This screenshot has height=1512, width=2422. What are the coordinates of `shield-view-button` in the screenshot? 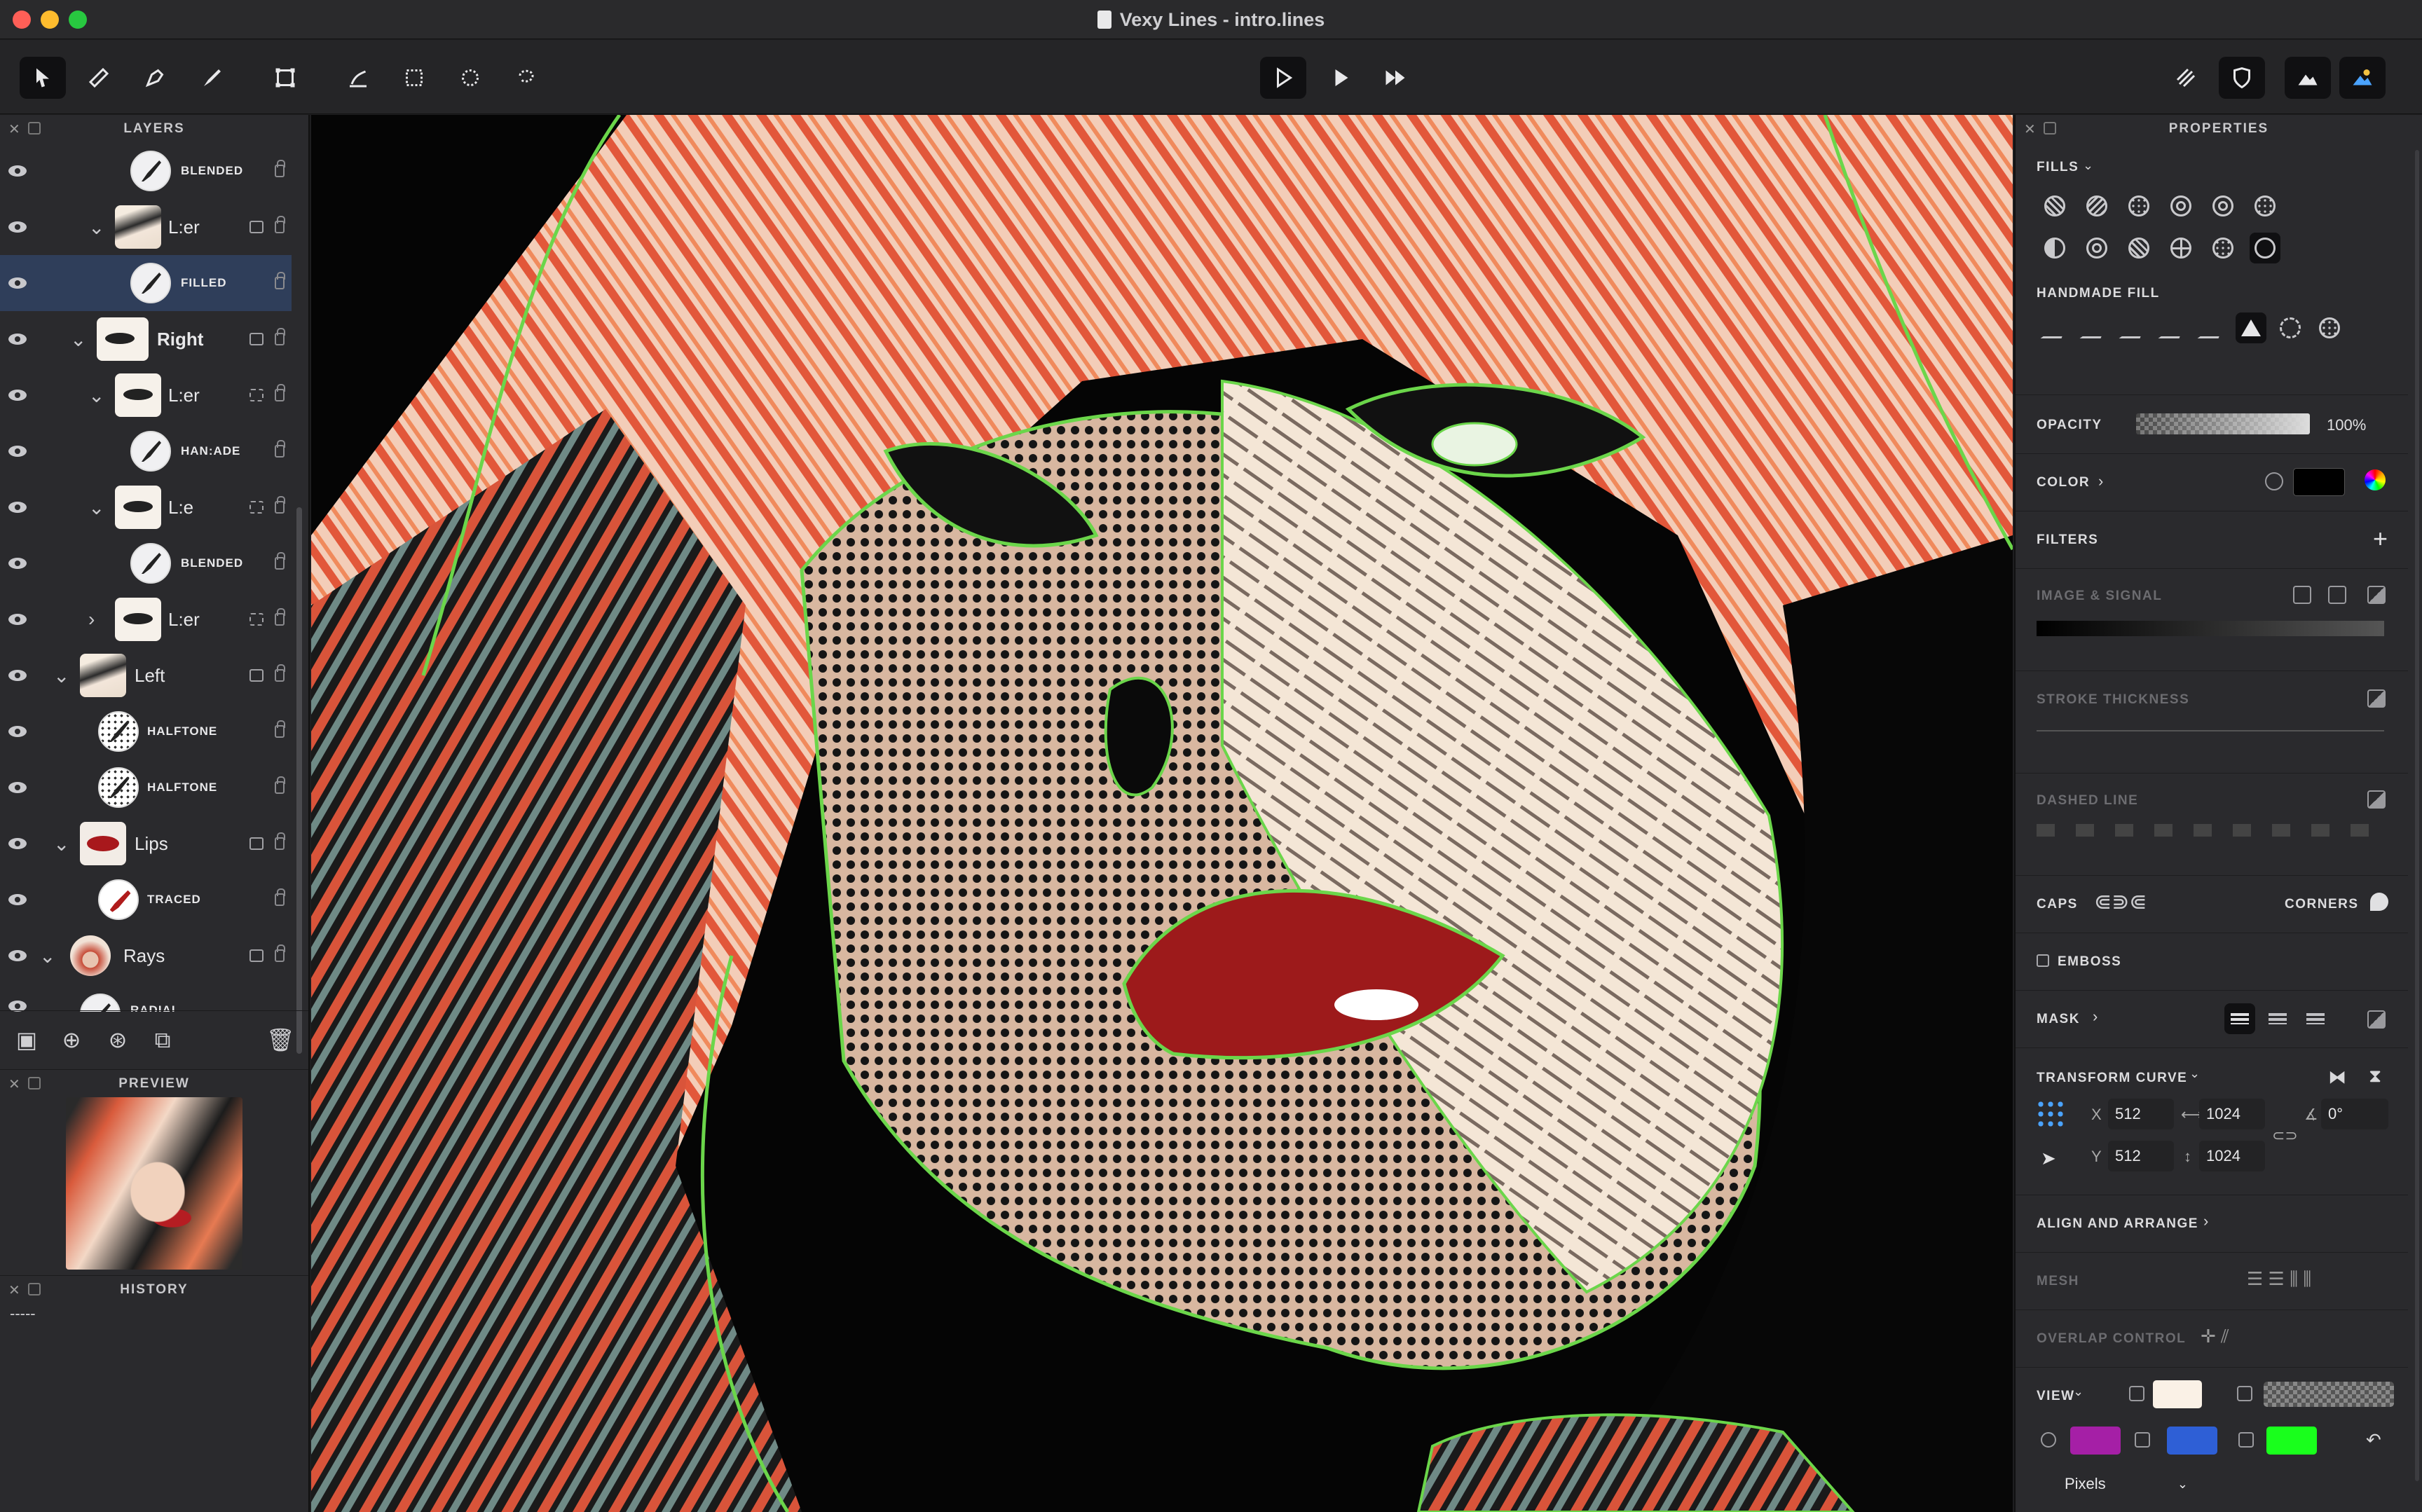 It's located at (2242, 78).